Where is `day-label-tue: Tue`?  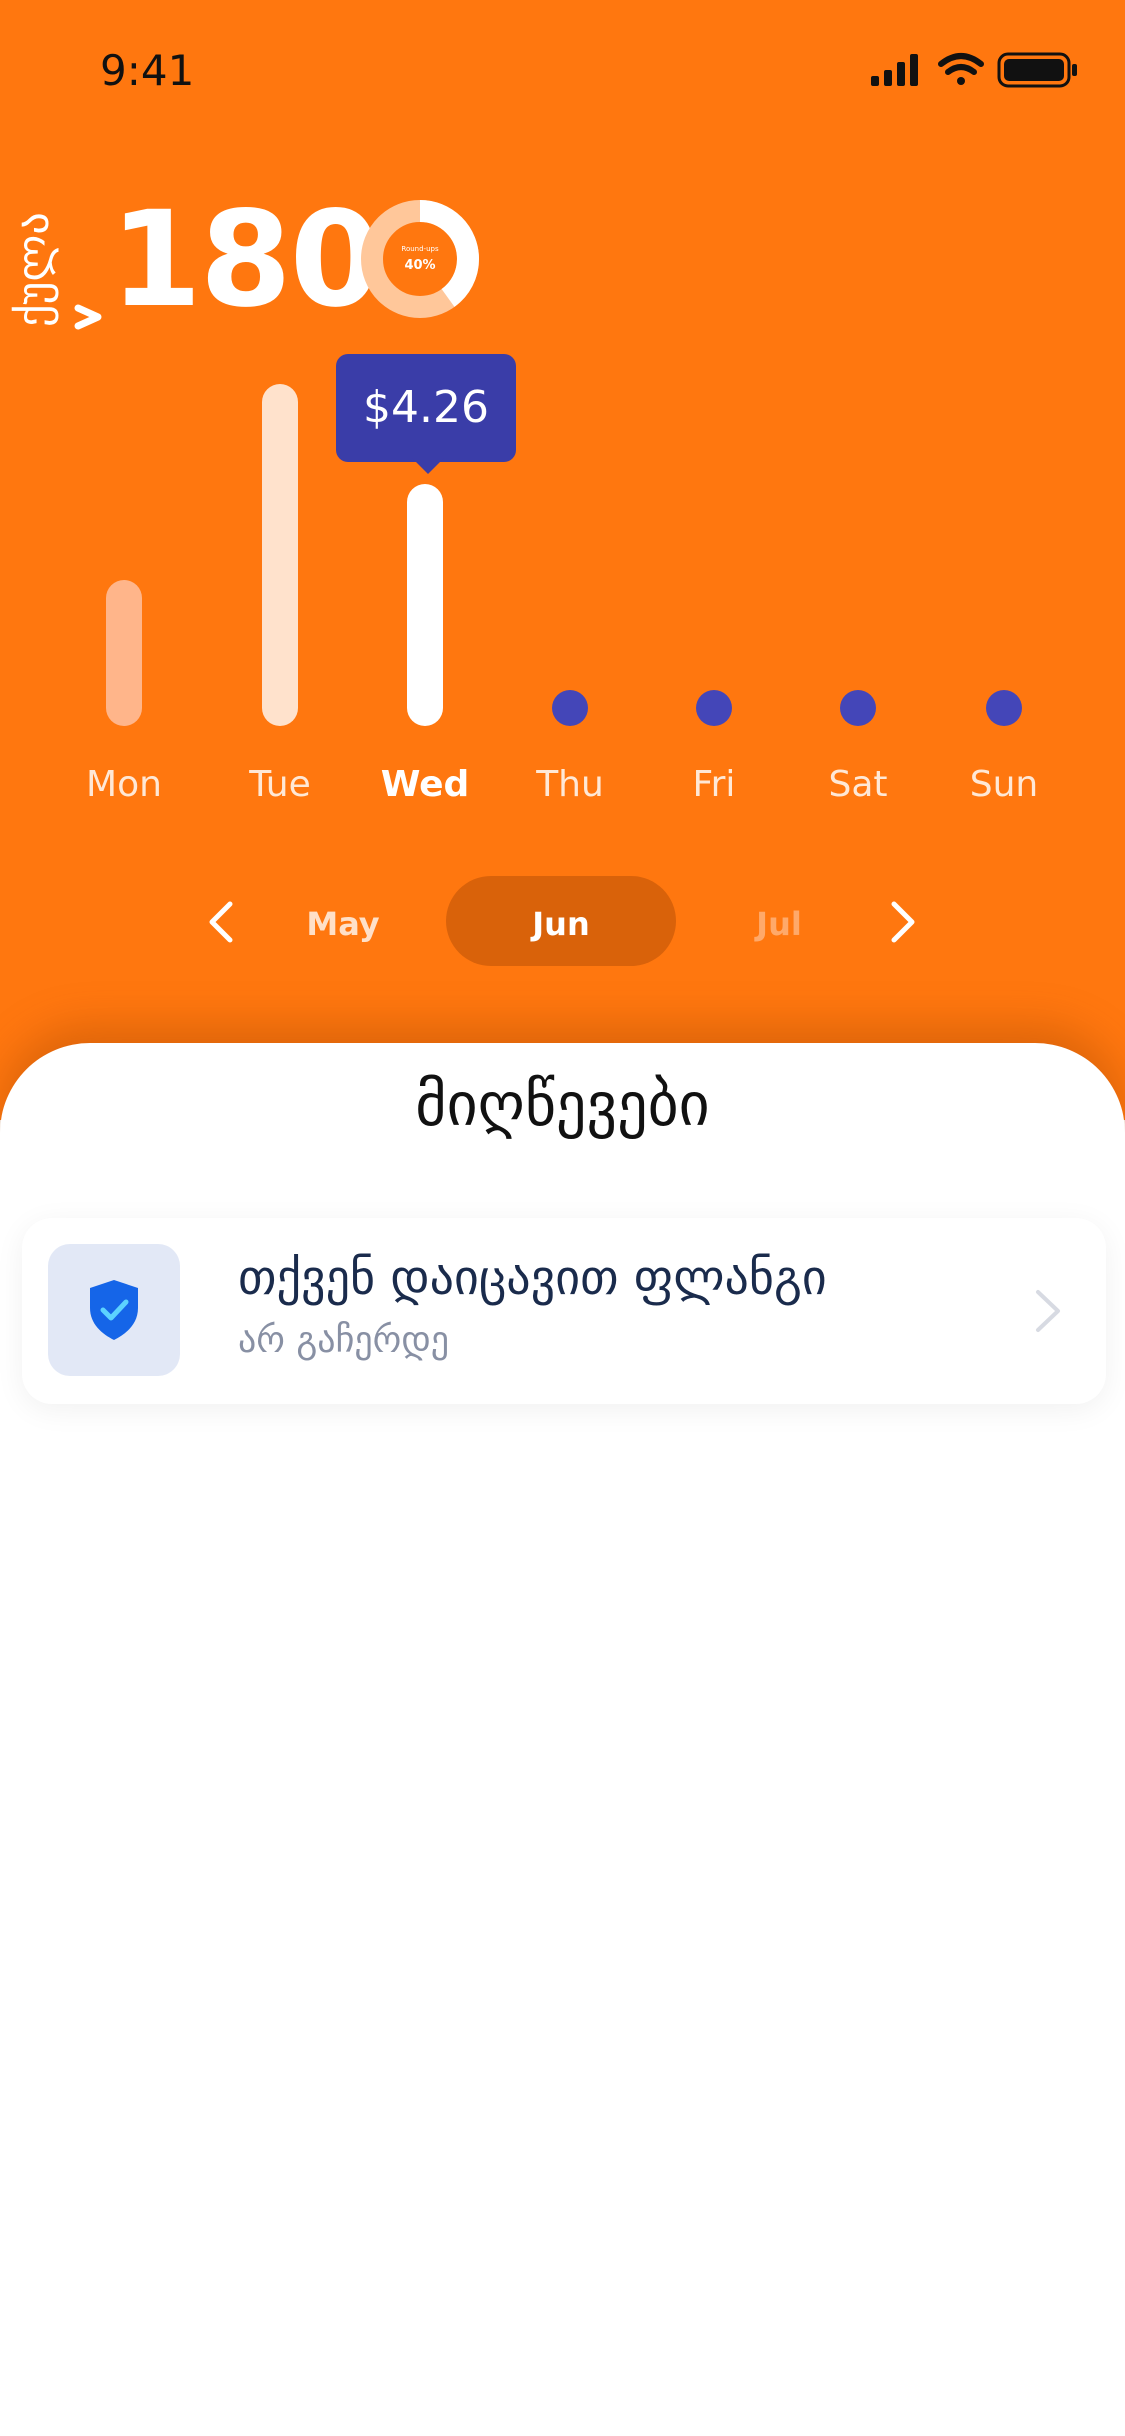 day-label-tue: Tue is located at coordinates (280, 784).